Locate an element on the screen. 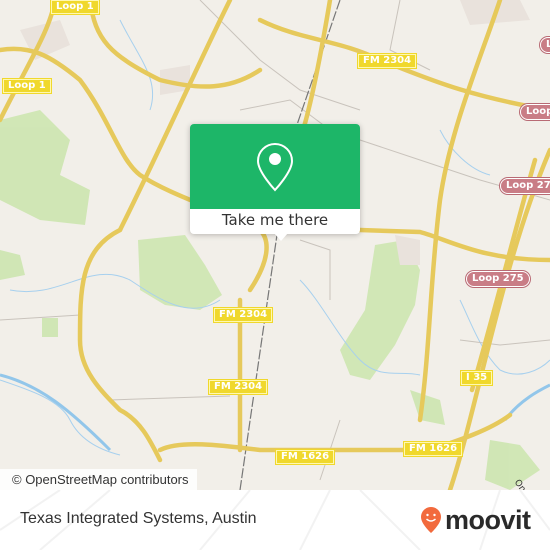 Image resolution: width=550 pixels, height=550 pixels. location-popup: Take me there is located at coordinates (275, 179).